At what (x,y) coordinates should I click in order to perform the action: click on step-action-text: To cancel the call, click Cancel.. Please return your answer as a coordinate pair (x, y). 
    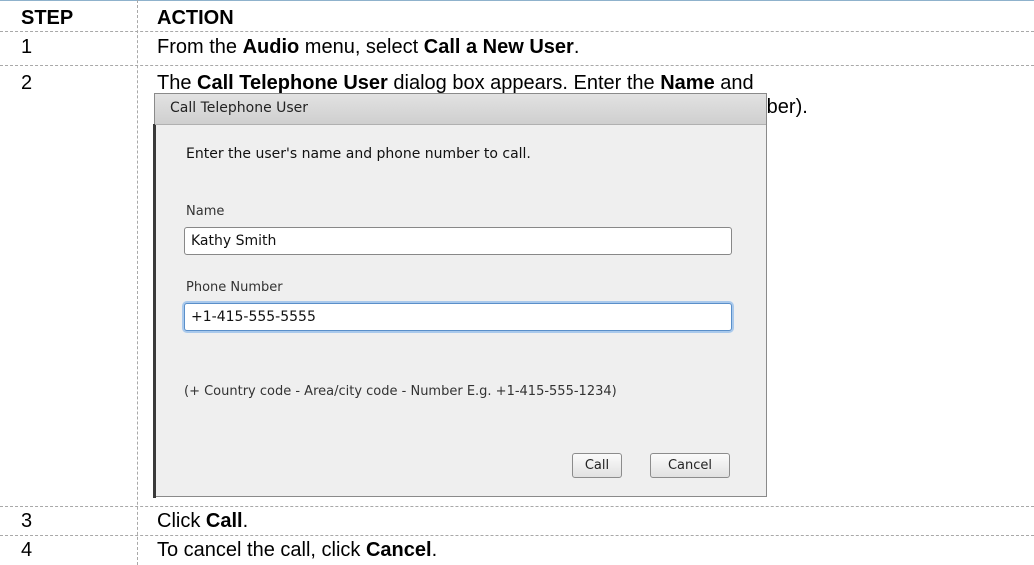
    Looking at the image, I should click on (297, 550).